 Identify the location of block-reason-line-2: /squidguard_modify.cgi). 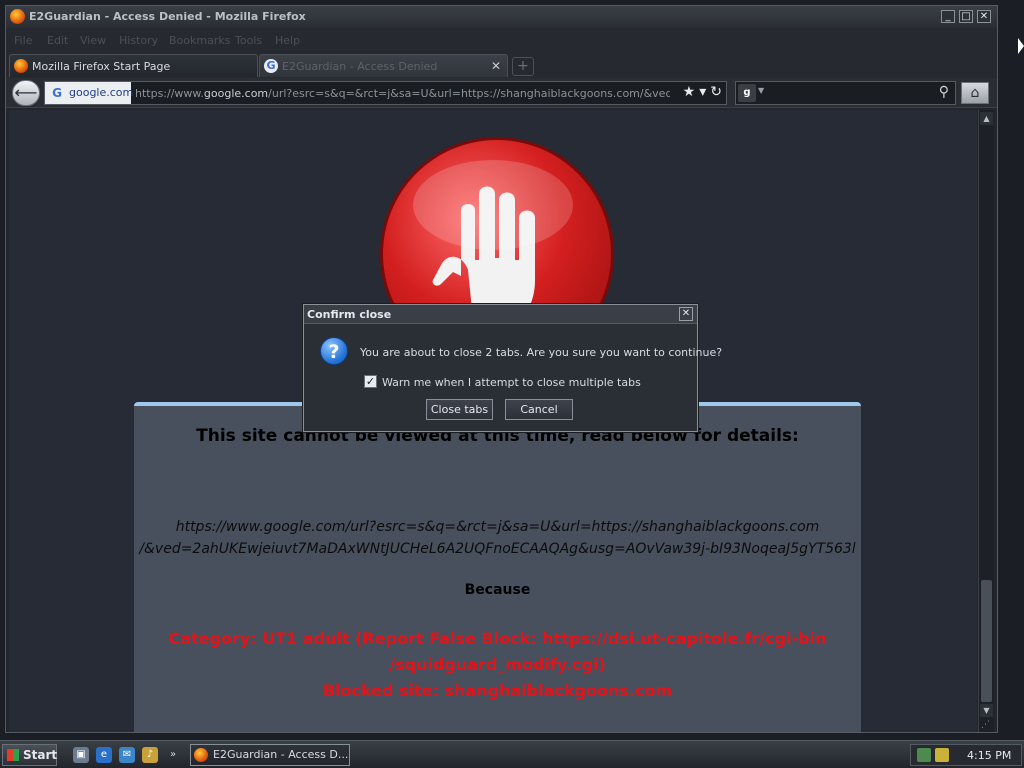
(497, 664).